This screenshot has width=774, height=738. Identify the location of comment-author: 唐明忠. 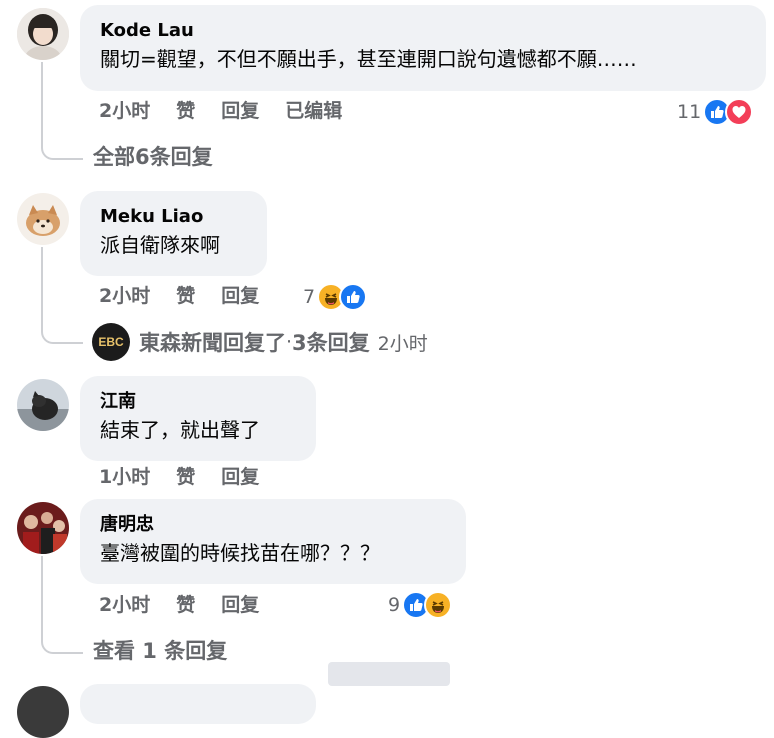
(273, 525).